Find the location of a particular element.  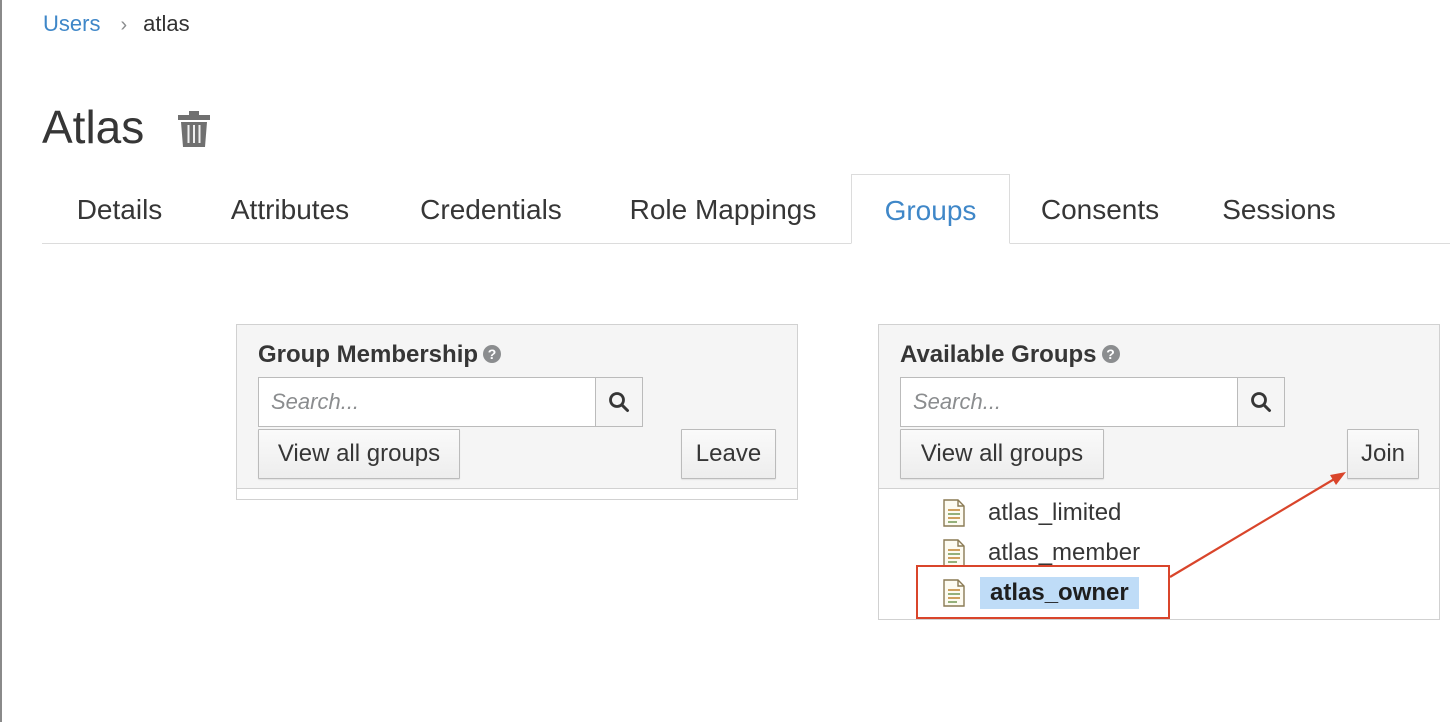

breadcrumb-current: atlas is located at coordinates (166, 23).